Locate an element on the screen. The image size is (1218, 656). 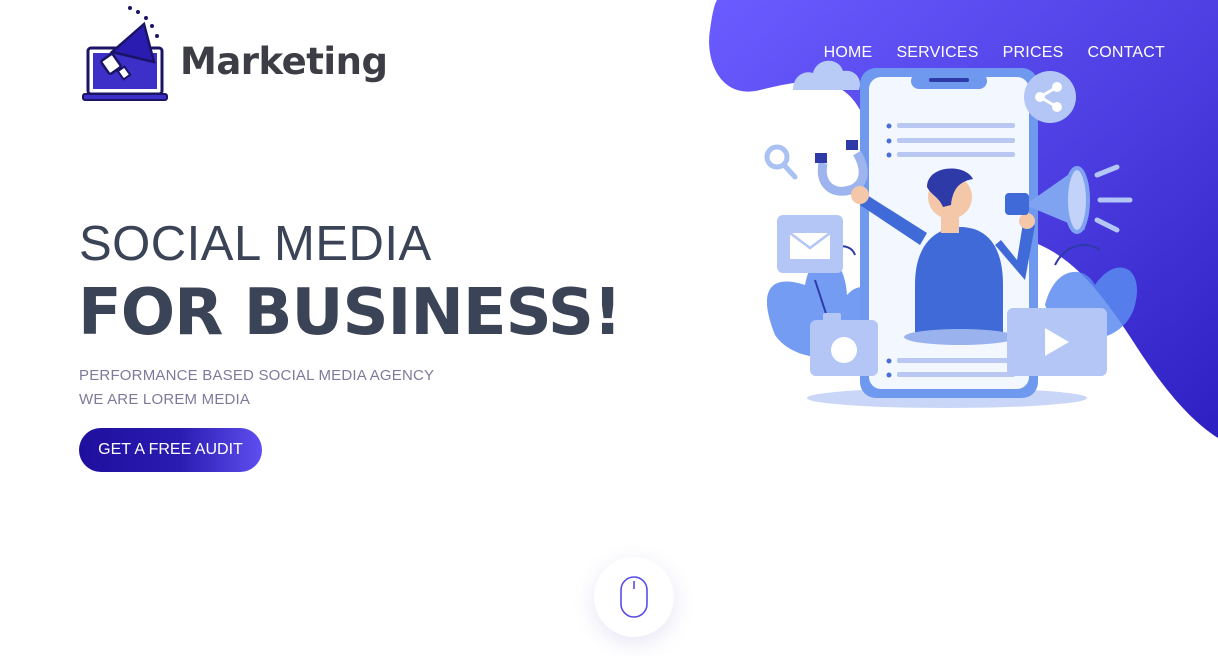
brand-name: Marketing is located at coordinates (284, 61).